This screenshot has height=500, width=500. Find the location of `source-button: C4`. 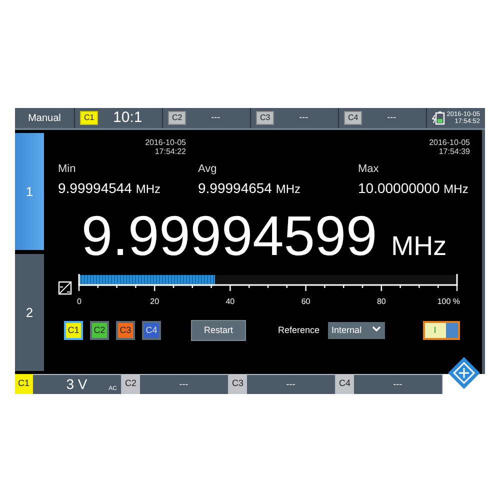

source-button: C4 is located at coordinates (151, 330).